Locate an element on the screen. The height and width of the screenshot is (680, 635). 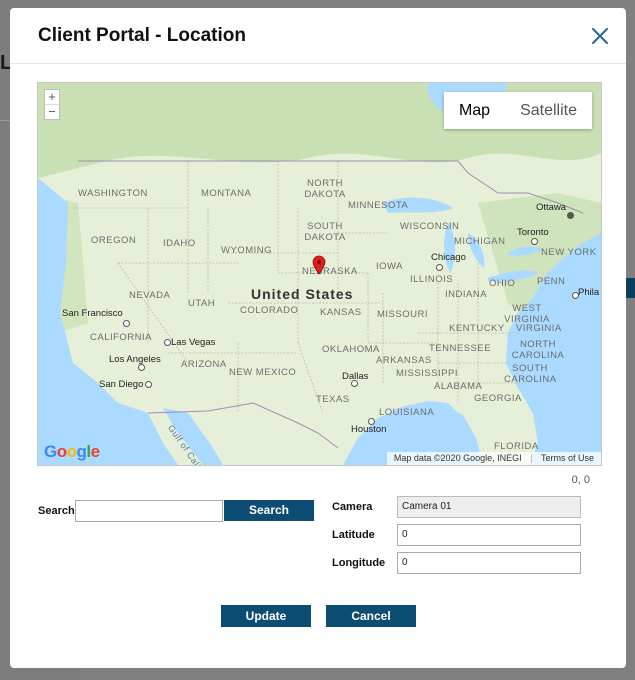
state-label: KENTUCKY is located at coordinates (477, 328).